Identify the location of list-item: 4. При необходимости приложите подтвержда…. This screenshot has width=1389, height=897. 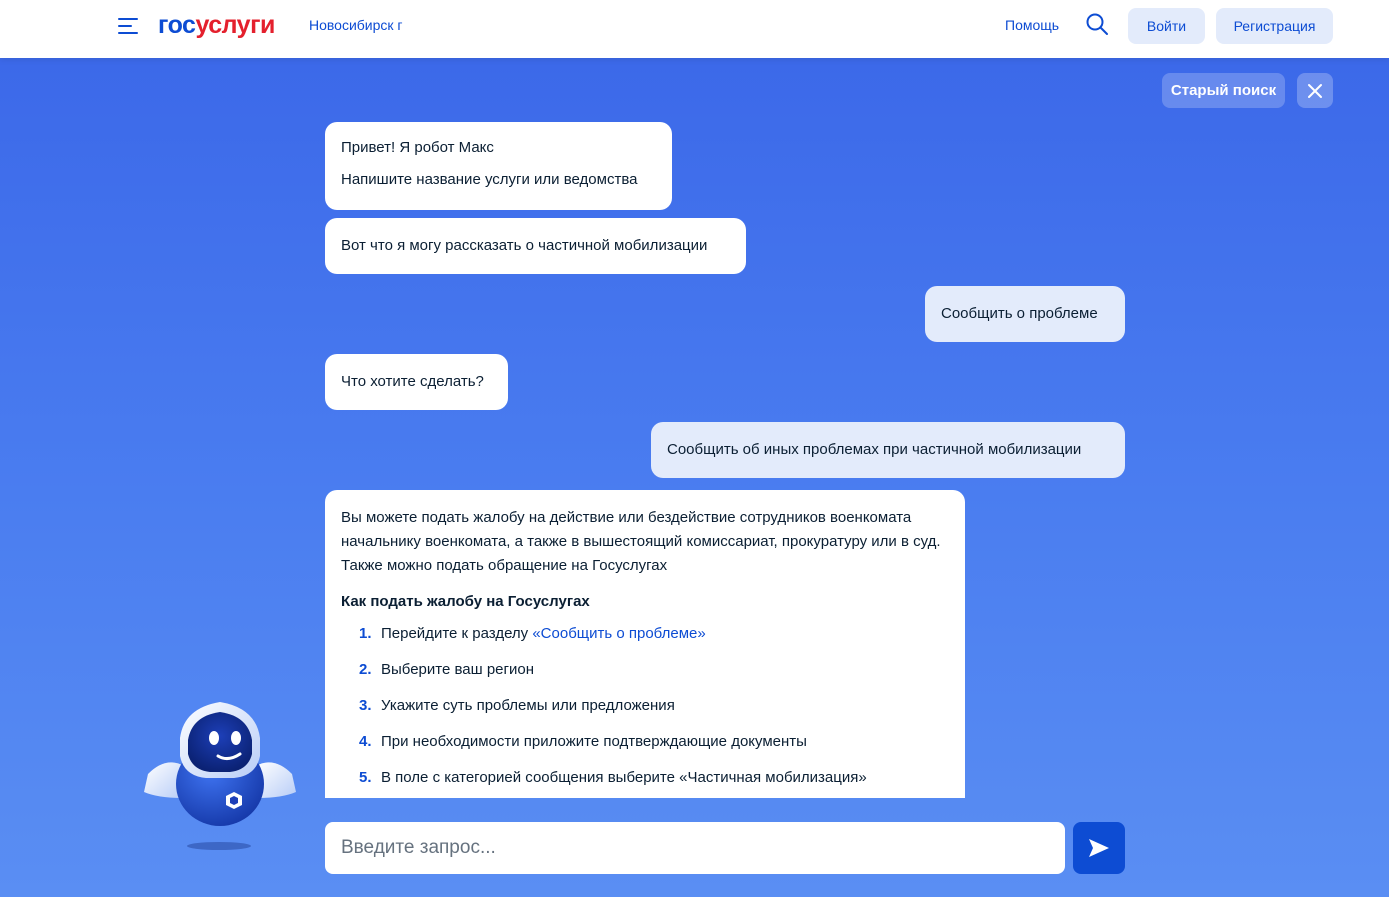
(645, 748).